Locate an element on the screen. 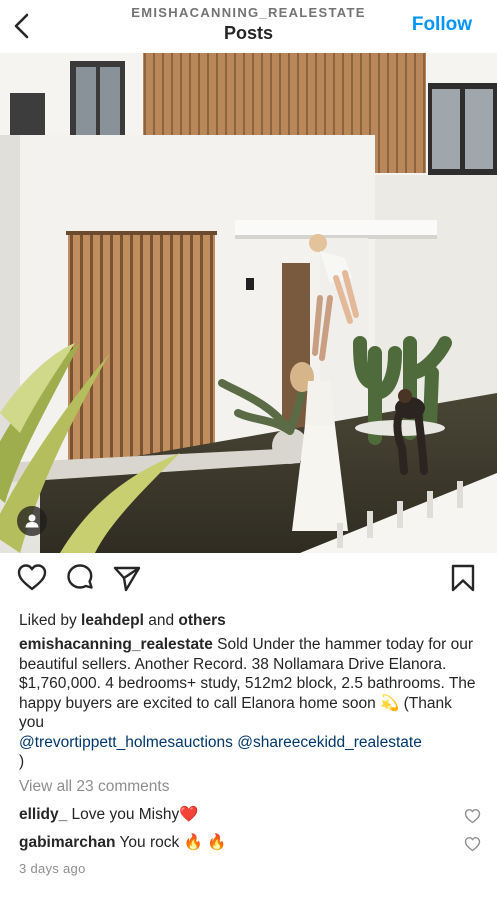  comment-item: ellidy_ Love you Mishy❤️ is located at coordinates (234, 815).